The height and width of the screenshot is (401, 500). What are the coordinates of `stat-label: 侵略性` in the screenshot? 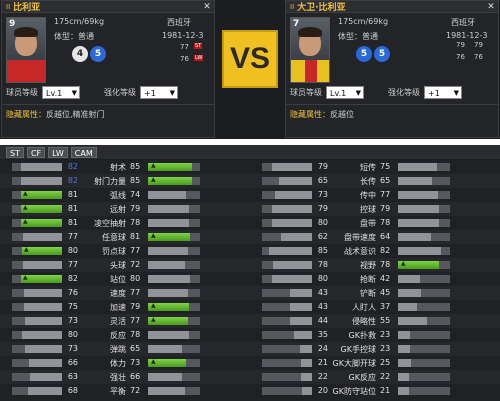 It's located at (364, 321).